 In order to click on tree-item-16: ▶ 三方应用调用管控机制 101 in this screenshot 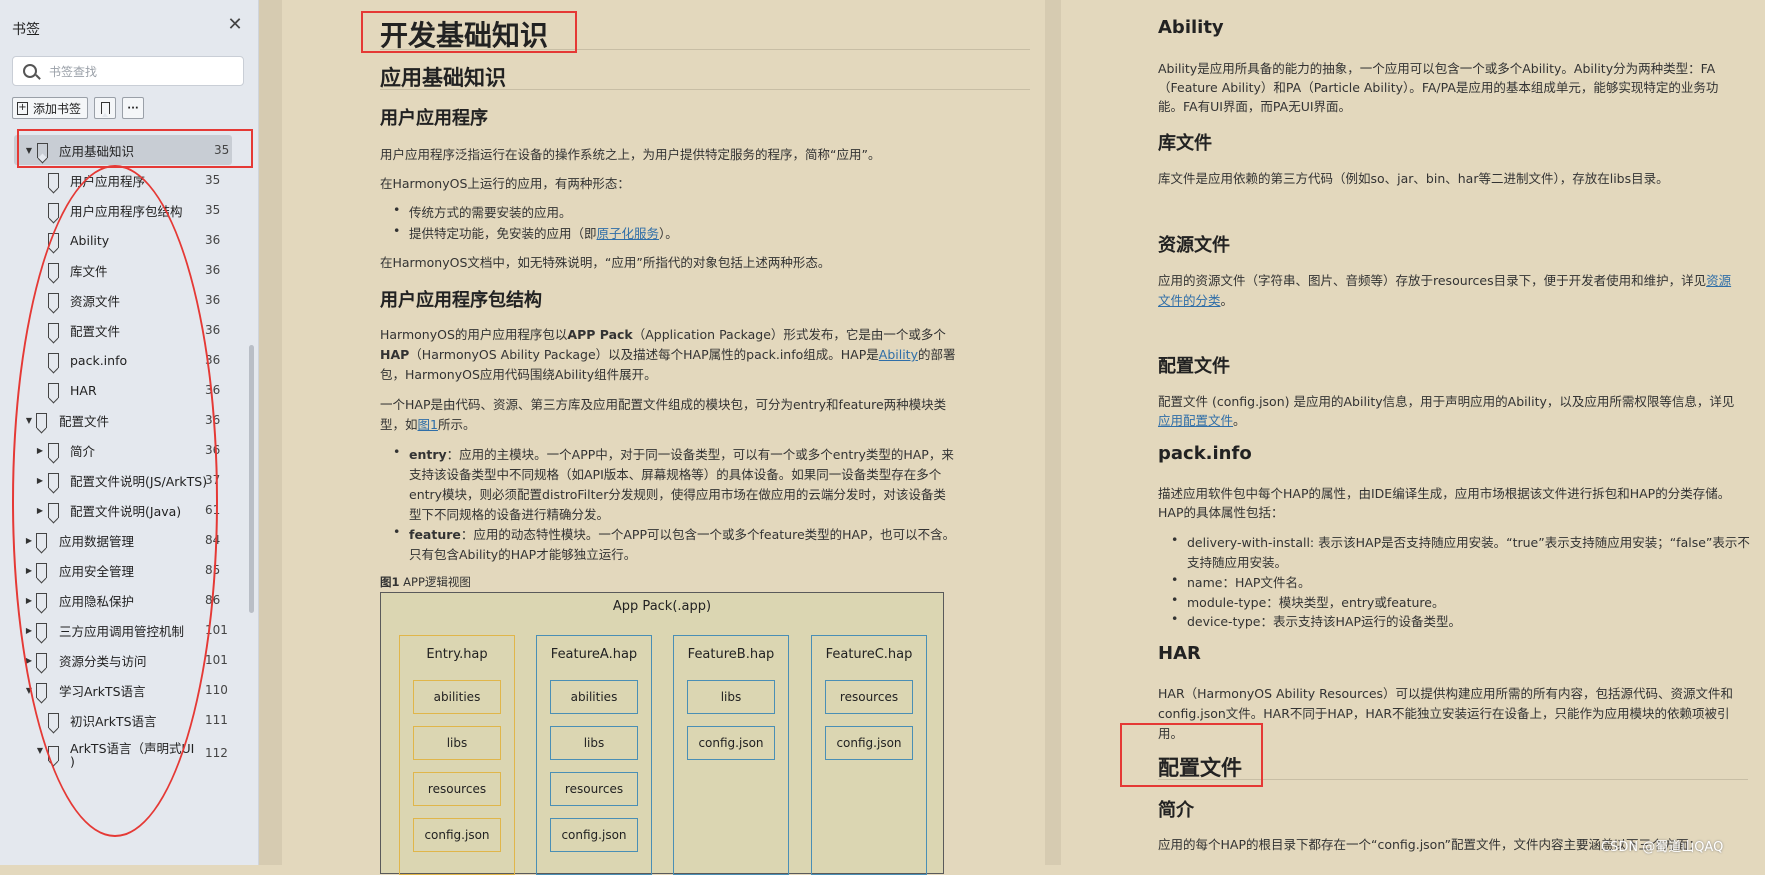, I will do `click(125, 630)`.